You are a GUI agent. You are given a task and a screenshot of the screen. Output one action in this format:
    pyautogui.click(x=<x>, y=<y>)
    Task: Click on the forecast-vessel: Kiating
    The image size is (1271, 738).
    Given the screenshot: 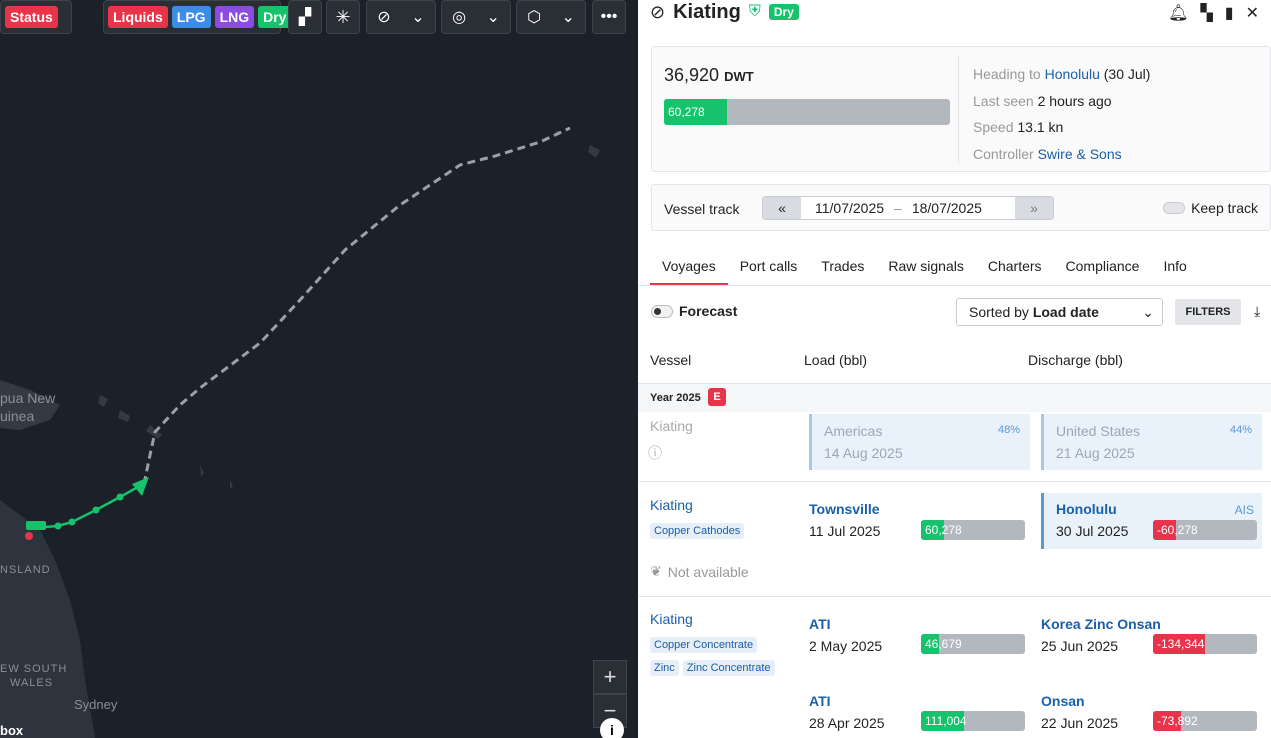 What is the action you would take?
    pyautogui.click(x=671, y=426)
    